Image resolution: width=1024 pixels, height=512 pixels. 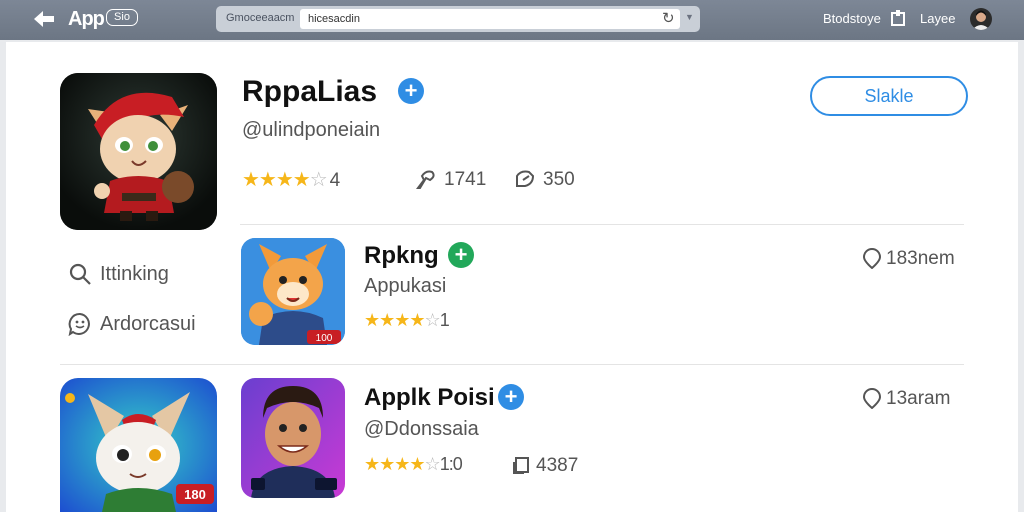 I want to click on promo-tag: 180, so click(x=195, y=494).